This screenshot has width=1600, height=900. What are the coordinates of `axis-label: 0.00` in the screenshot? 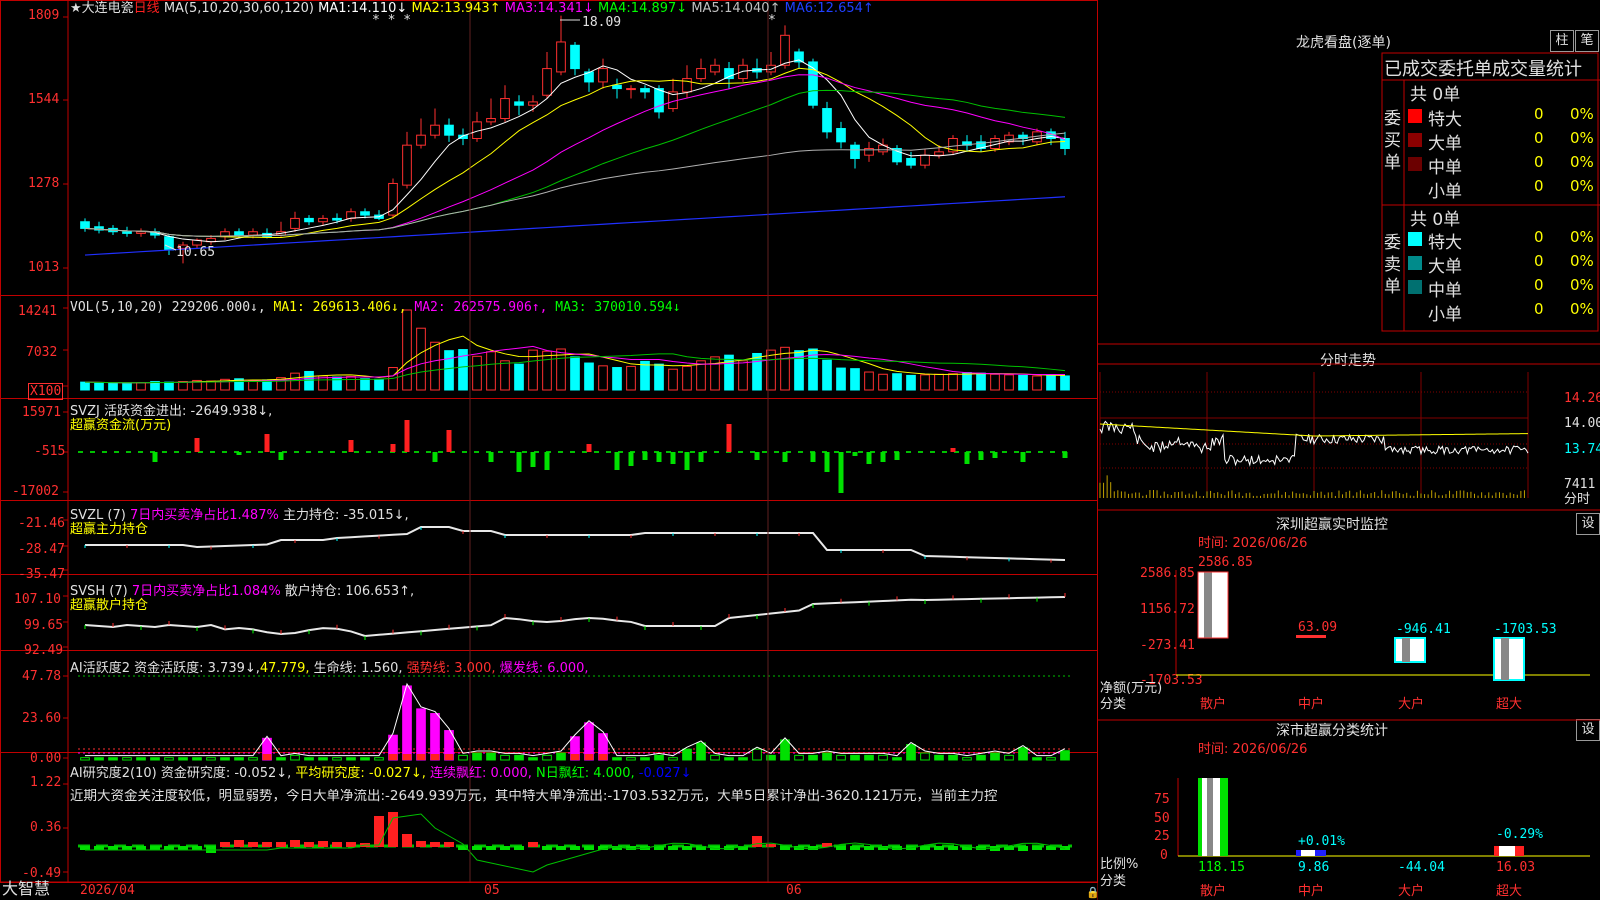 It's located at (46, 758).